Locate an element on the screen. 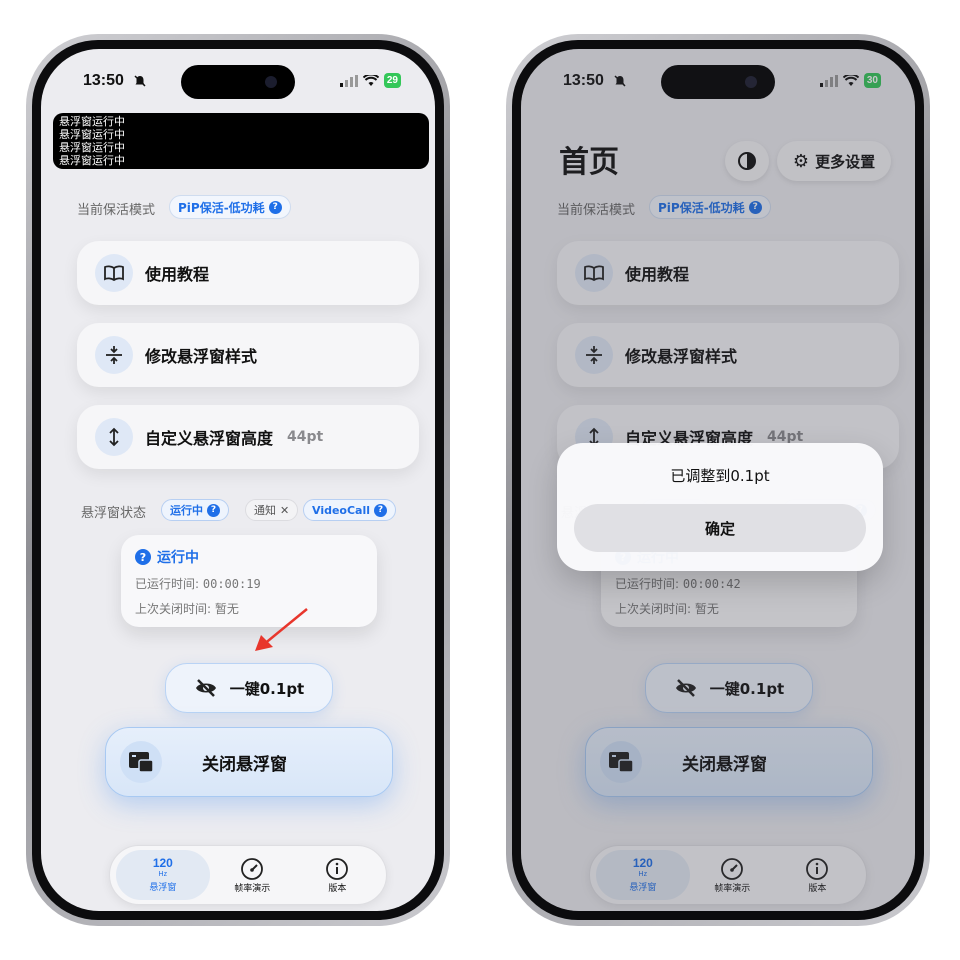 The image size is (960, 960). videocall-tag-text: VideoCall is located at coordinates (341, 510).